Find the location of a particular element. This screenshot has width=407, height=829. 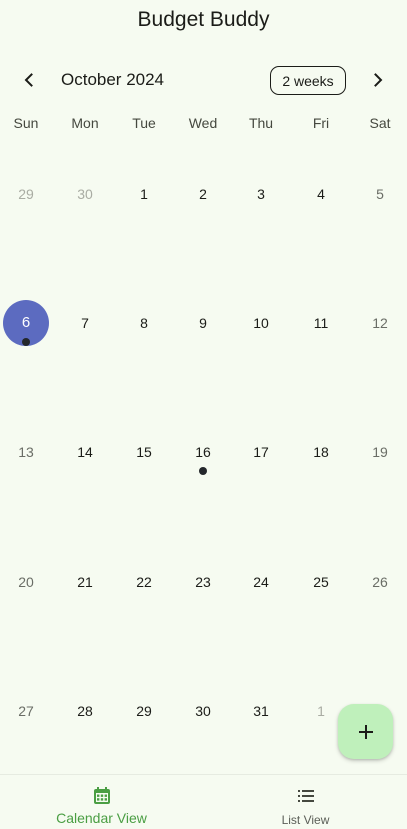

day-cell: 2 is located at coordinates (203, 240).